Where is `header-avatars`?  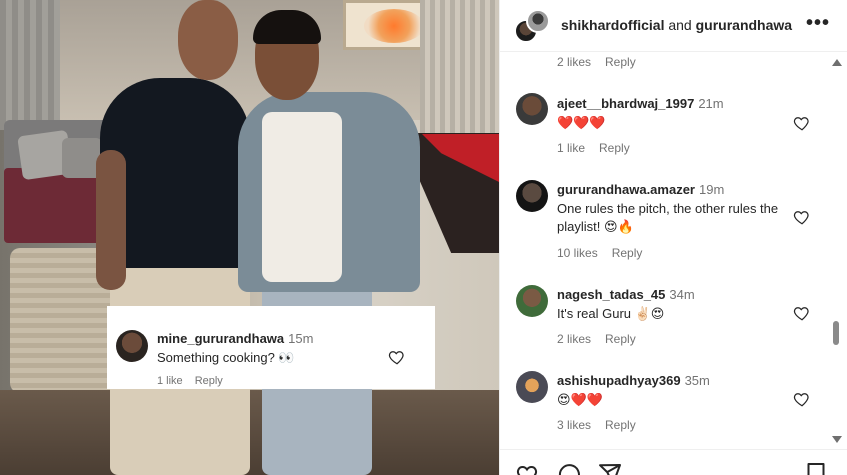
header-avatars is located at coordinates (532, 27).